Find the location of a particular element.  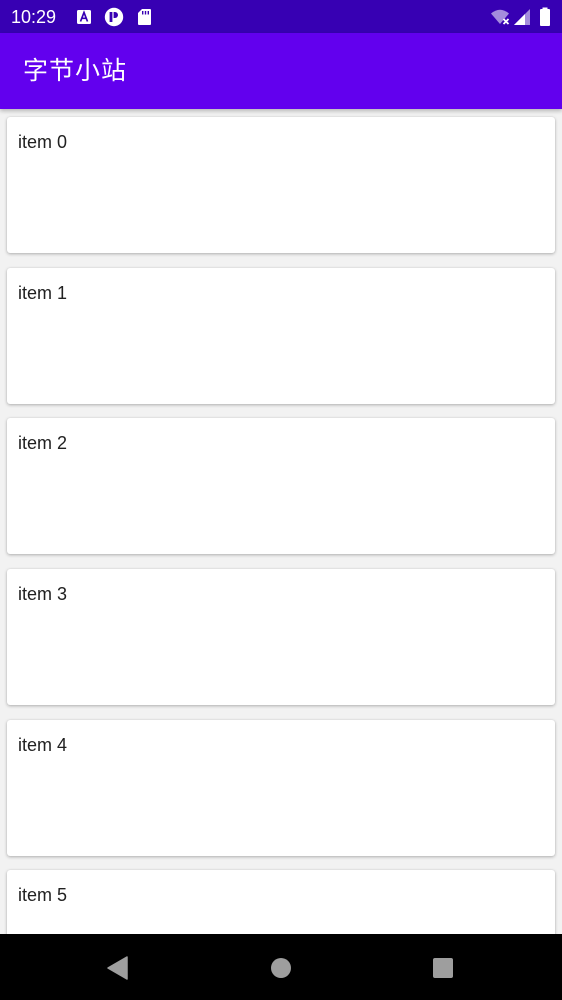

app-bar: 字节小站 is located at coordinates (281, 71).